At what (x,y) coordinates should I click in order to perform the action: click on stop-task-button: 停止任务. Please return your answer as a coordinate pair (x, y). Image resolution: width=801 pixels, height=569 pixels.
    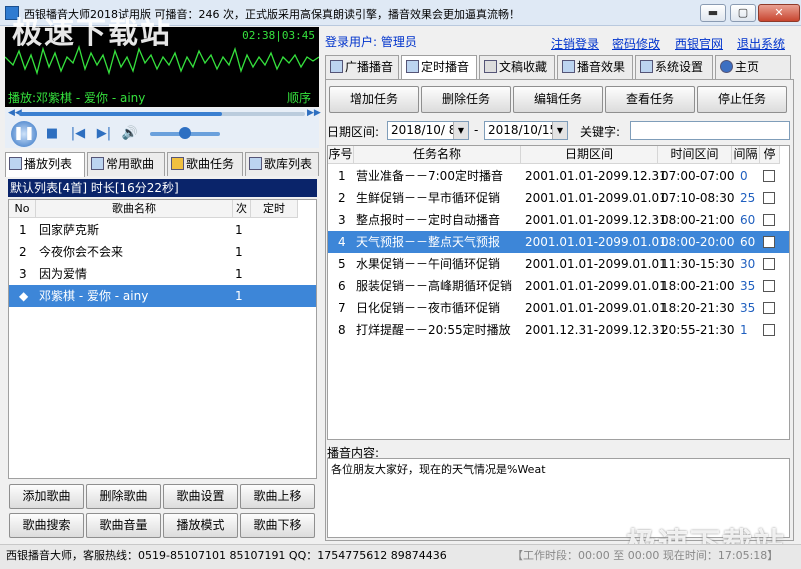
    Looking at the image, I should click on (742, 99).